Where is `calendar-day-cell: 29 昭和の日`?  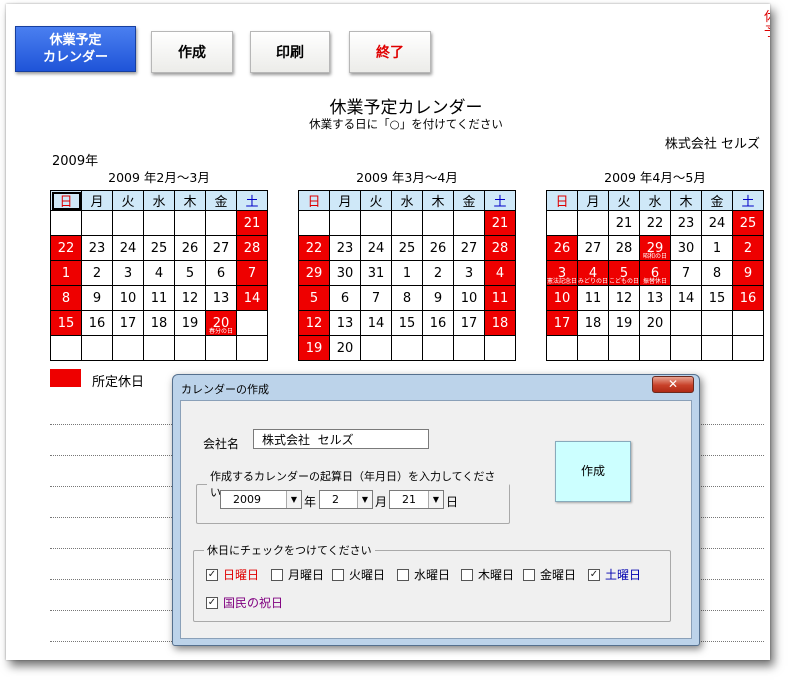 calendar-day-cell: 29 昭和の日 is located at coordinates (655, 248).